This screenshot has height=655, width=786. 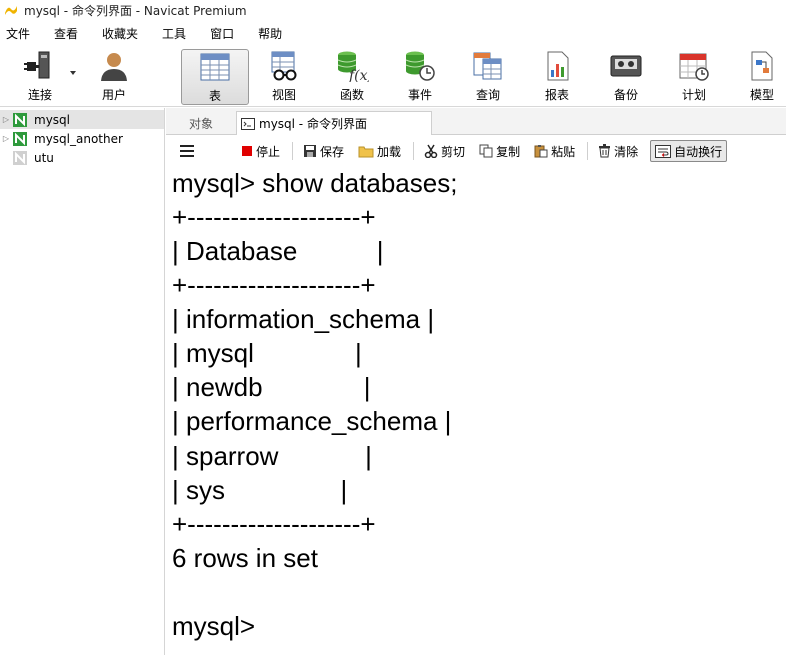 I want to click on word-wrap-toggle: 自动换行, so click(x=689, y=151).